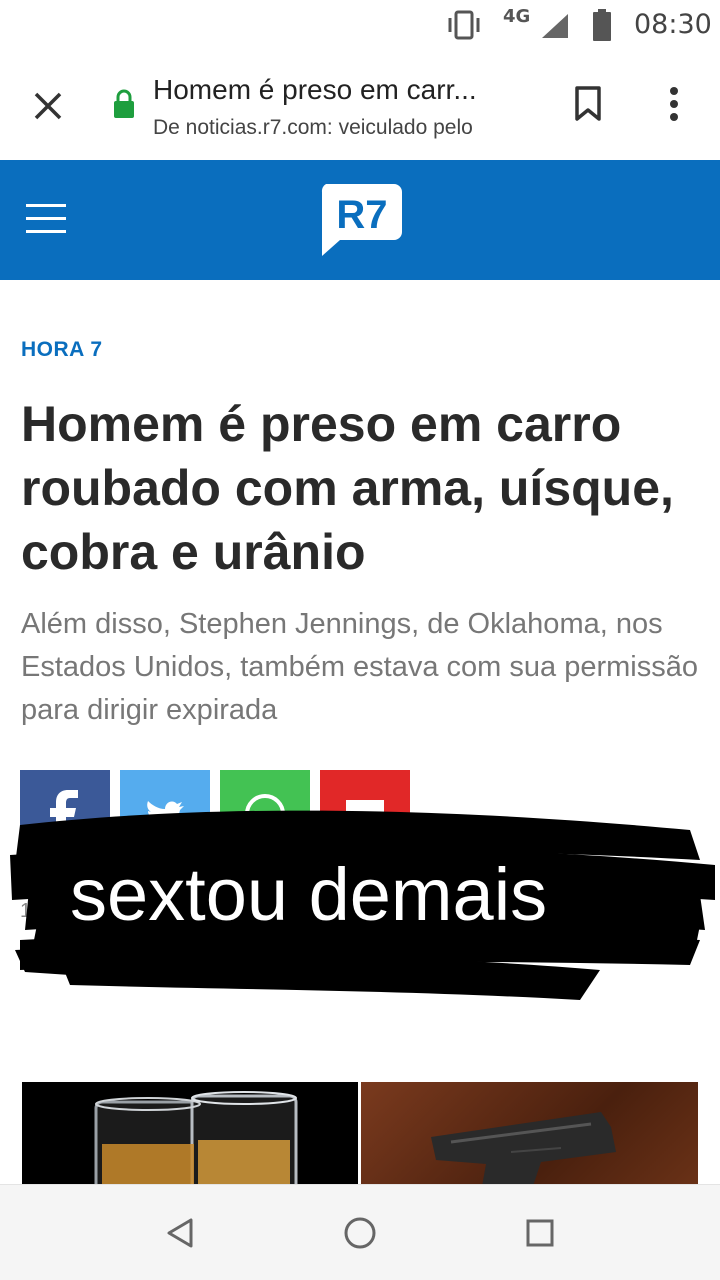 The image size is (720, 1280). I want to click on bookmark-icon, so click(588, 103).